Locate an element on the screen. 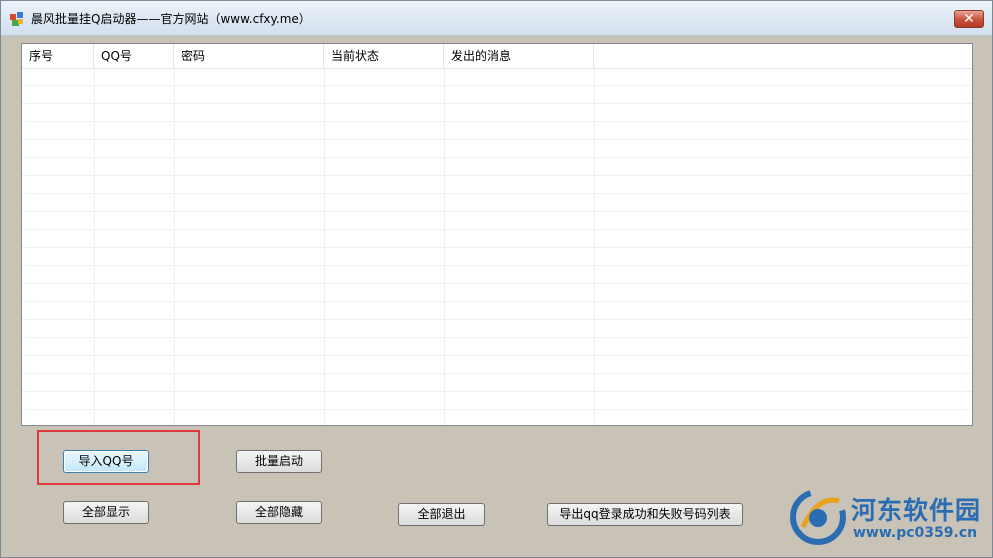  import-qq-button: 导入QQ号 is located at coordinates (106, 461).